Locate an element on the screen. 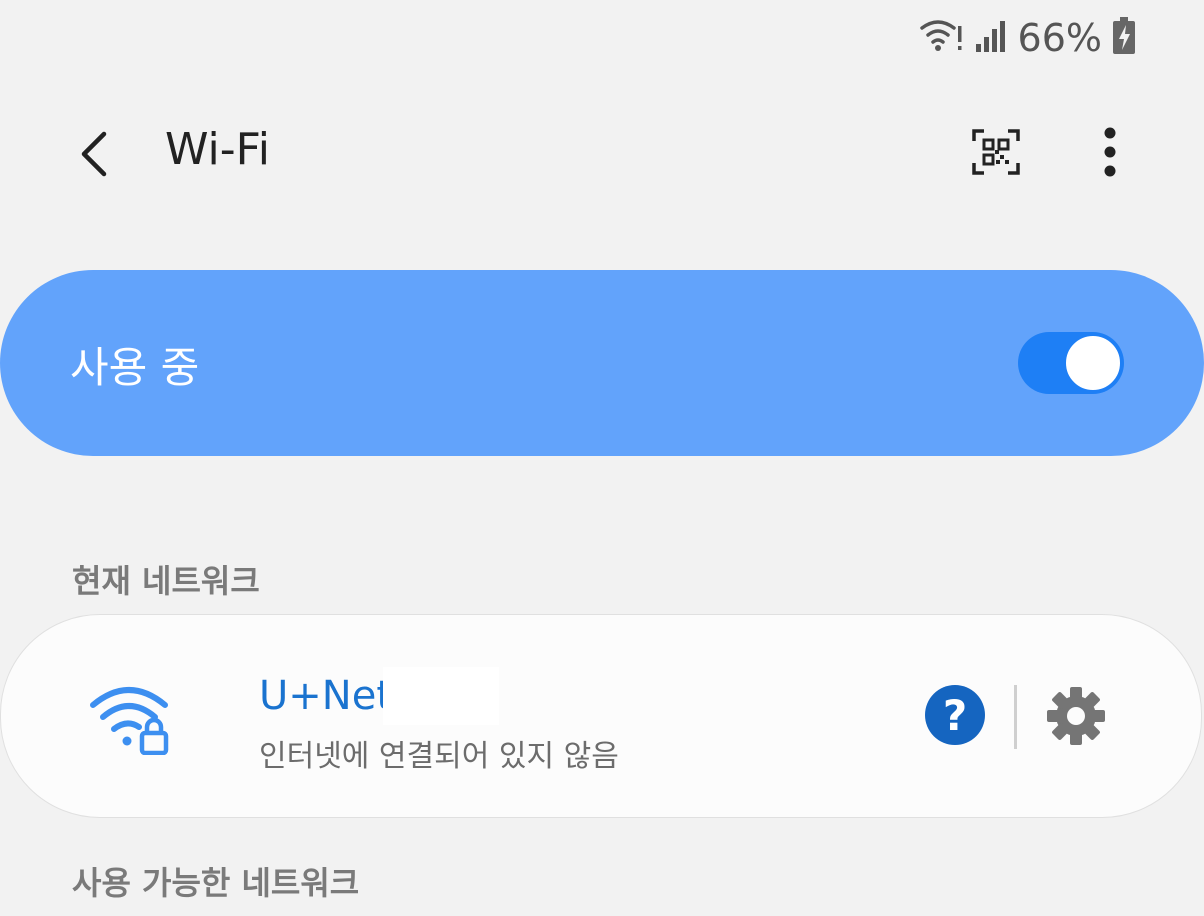 Image resolution: width=1204 pixels, height=916 pixels. help-button: ? is located at coordinates (955, 715).